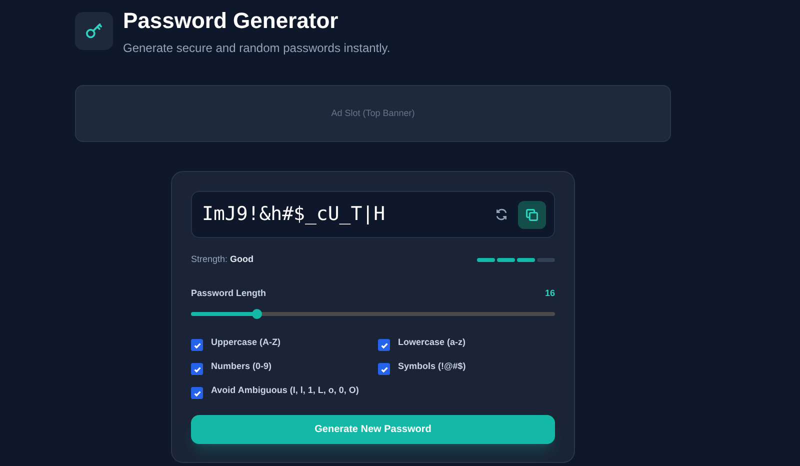 The image size is (800, 466). What do you see at coordinates (241, 366) in the screenshot?
I see `option-label: Numbers (0-9)` at bounding box center [241, 366].